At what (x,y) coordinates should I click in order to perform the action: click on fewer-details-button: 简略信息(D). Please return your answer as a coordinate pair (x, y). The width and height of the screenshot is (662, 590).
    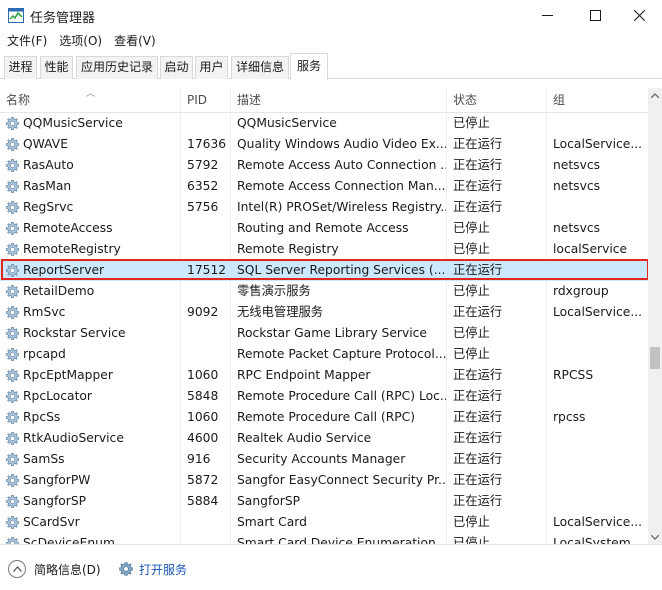
    Looking at the image, I should click on (54, 569).